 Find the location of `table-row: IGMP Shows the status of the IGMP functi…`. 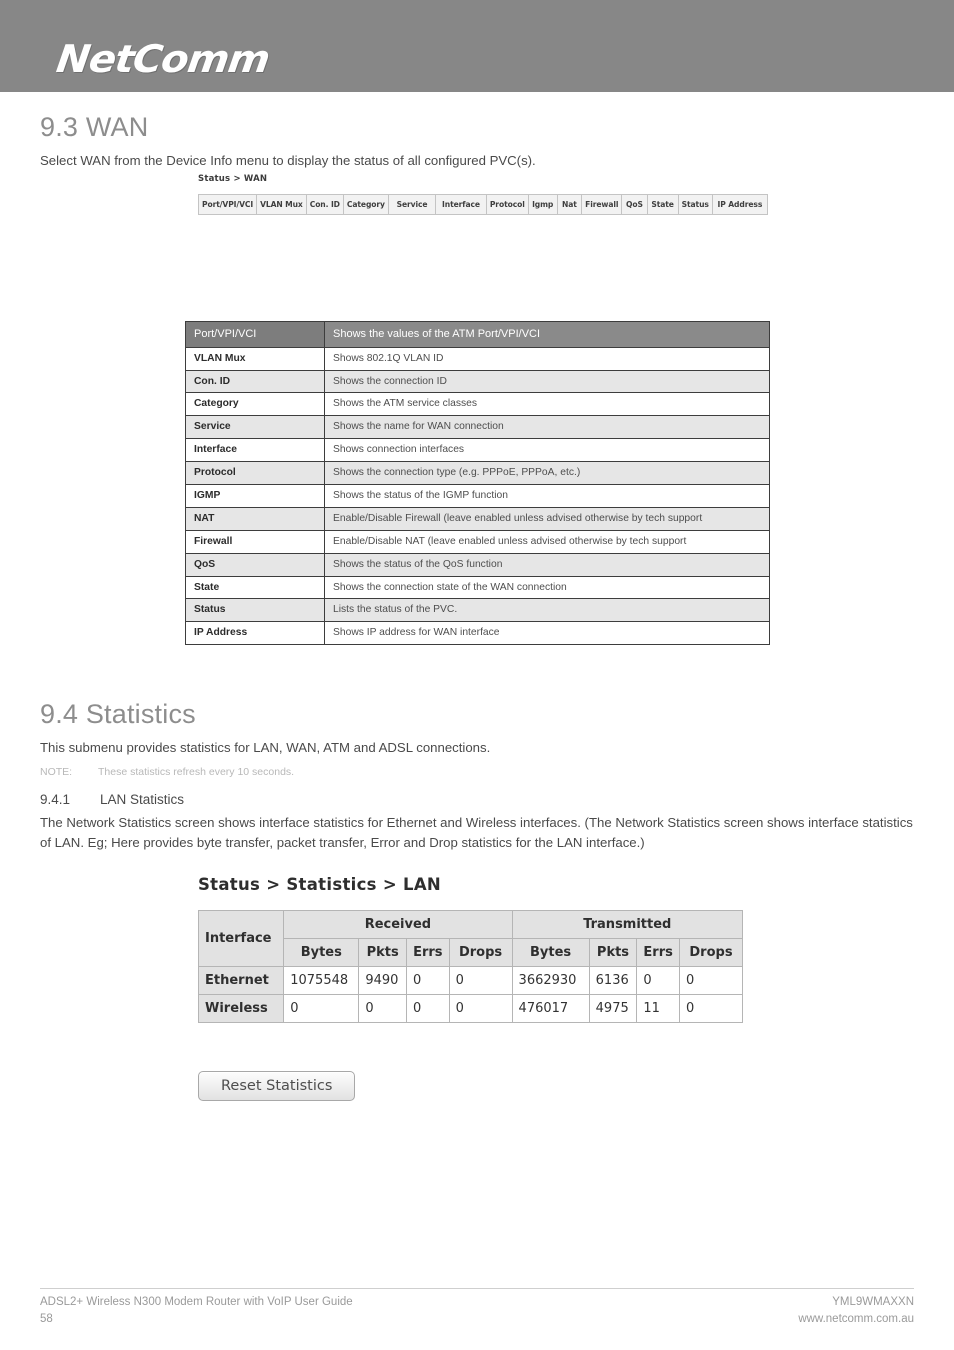

table-row: IGMP Shows the status of the IGMP functi… is located at coordinates (477, 495).